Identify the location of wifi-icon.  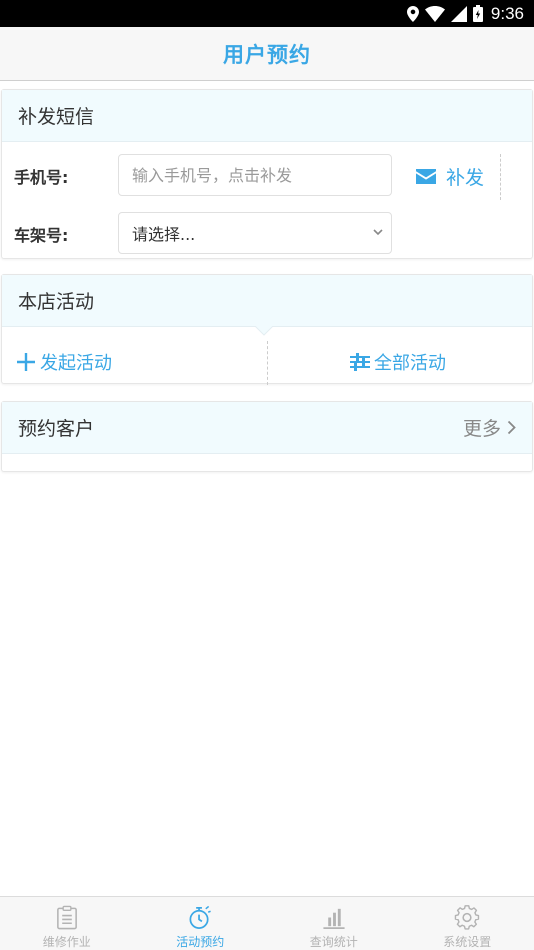
(434, 13).